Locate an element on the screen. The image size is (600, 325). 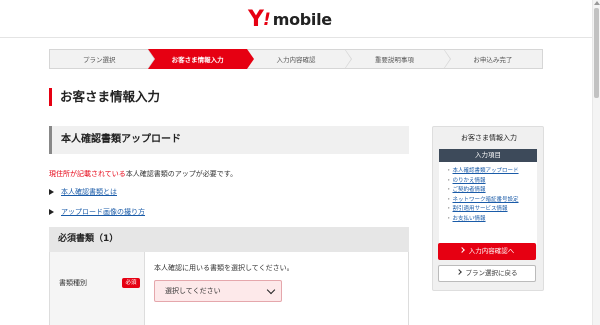
sidebar-item-label: ネットワーク暗証番号設定 is located at coordinates (485, 199).